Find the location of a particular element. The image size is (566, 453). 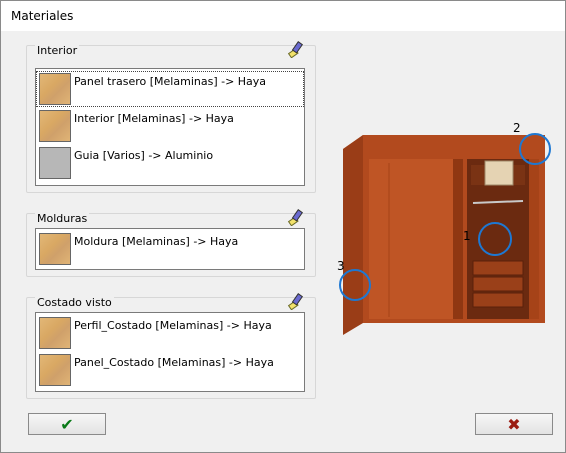

marker-label-1: 1 is located at coordinates (467, 236).